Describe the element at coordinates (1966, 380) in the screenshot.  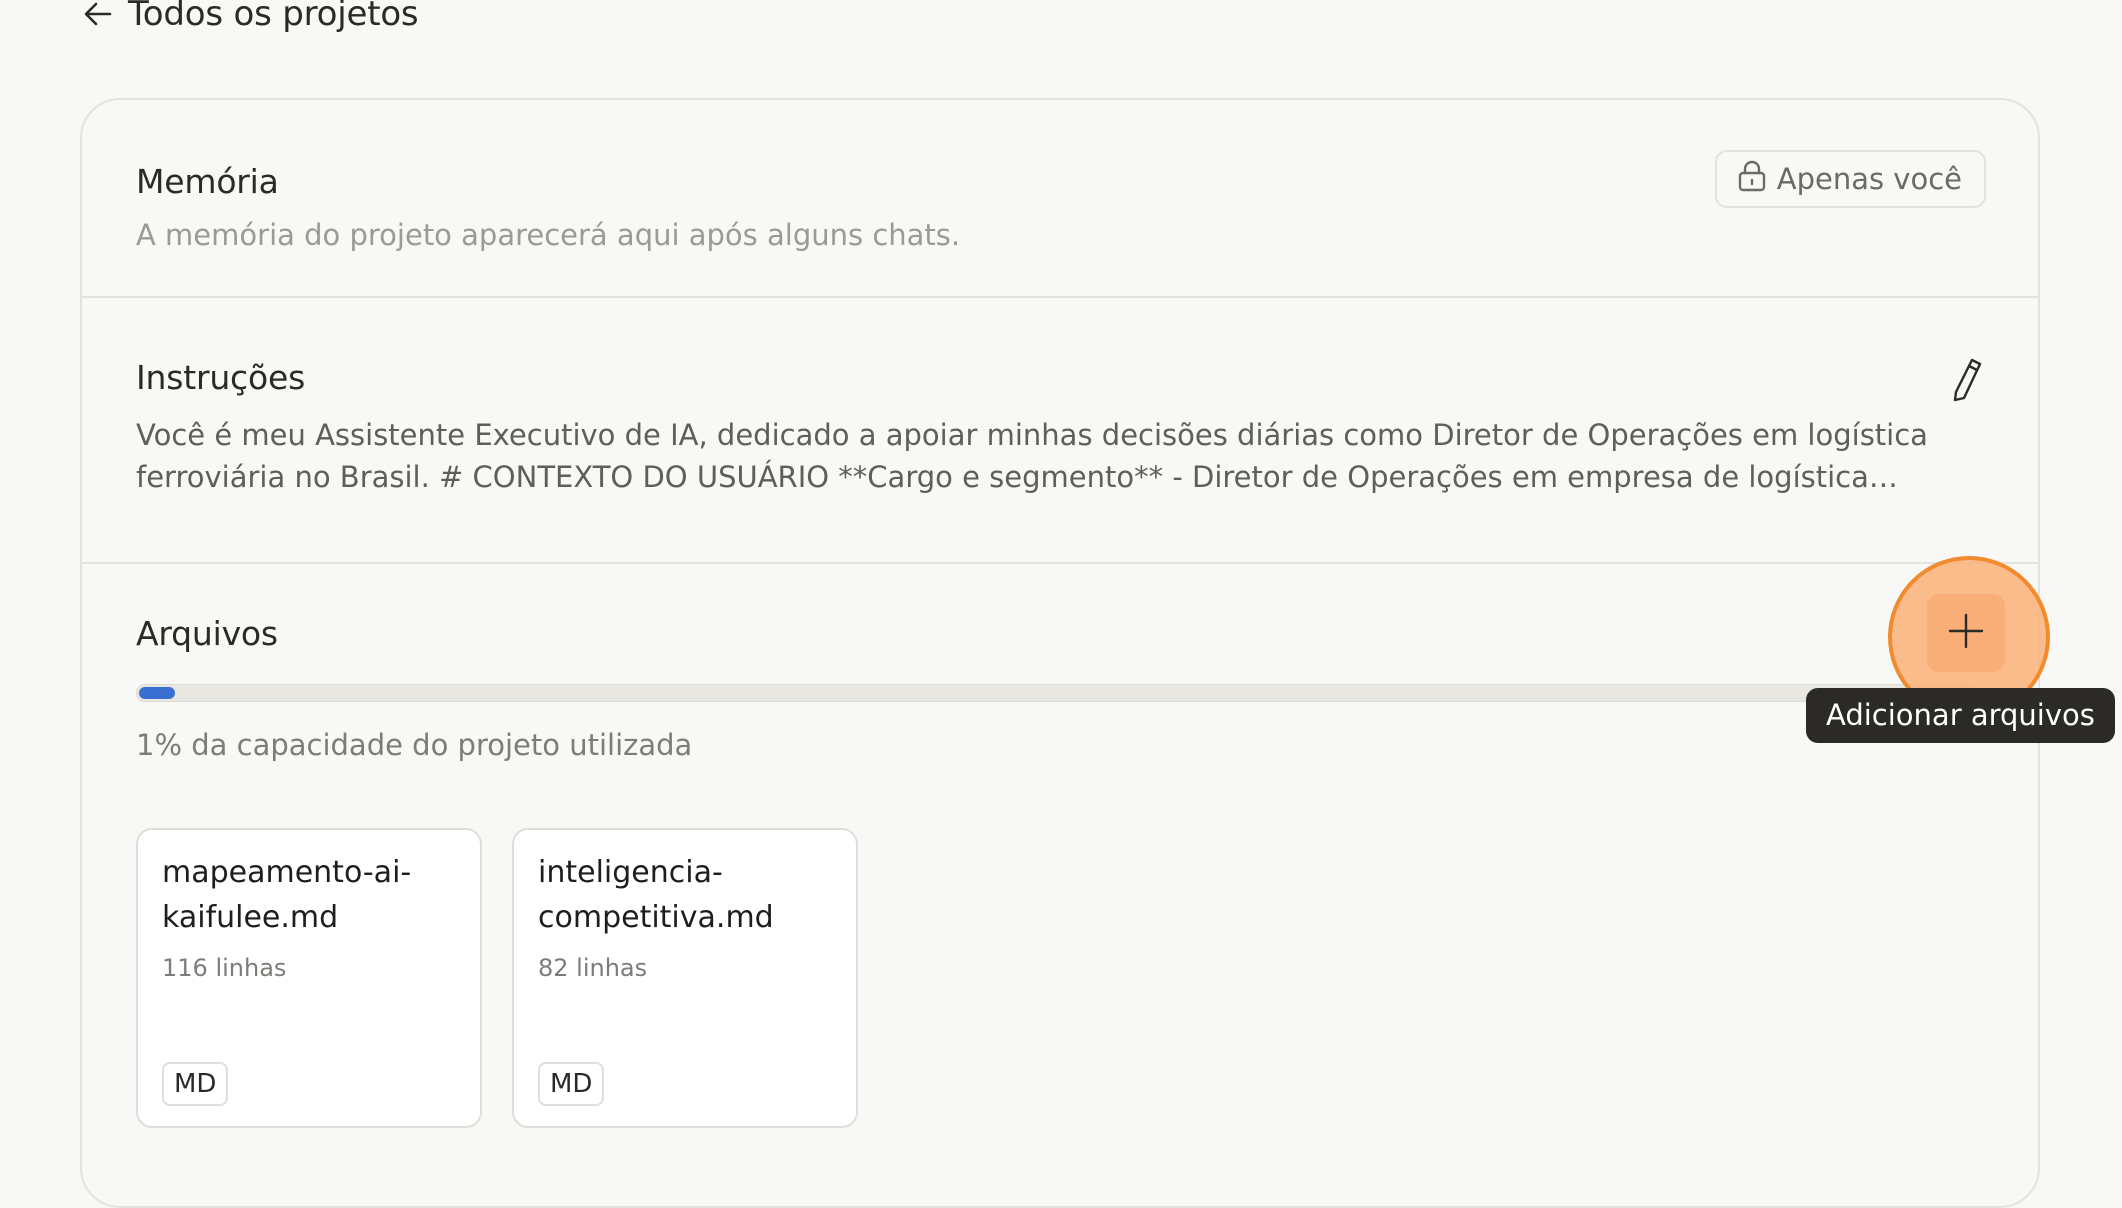
I see `edit-instructions-button` at that location.